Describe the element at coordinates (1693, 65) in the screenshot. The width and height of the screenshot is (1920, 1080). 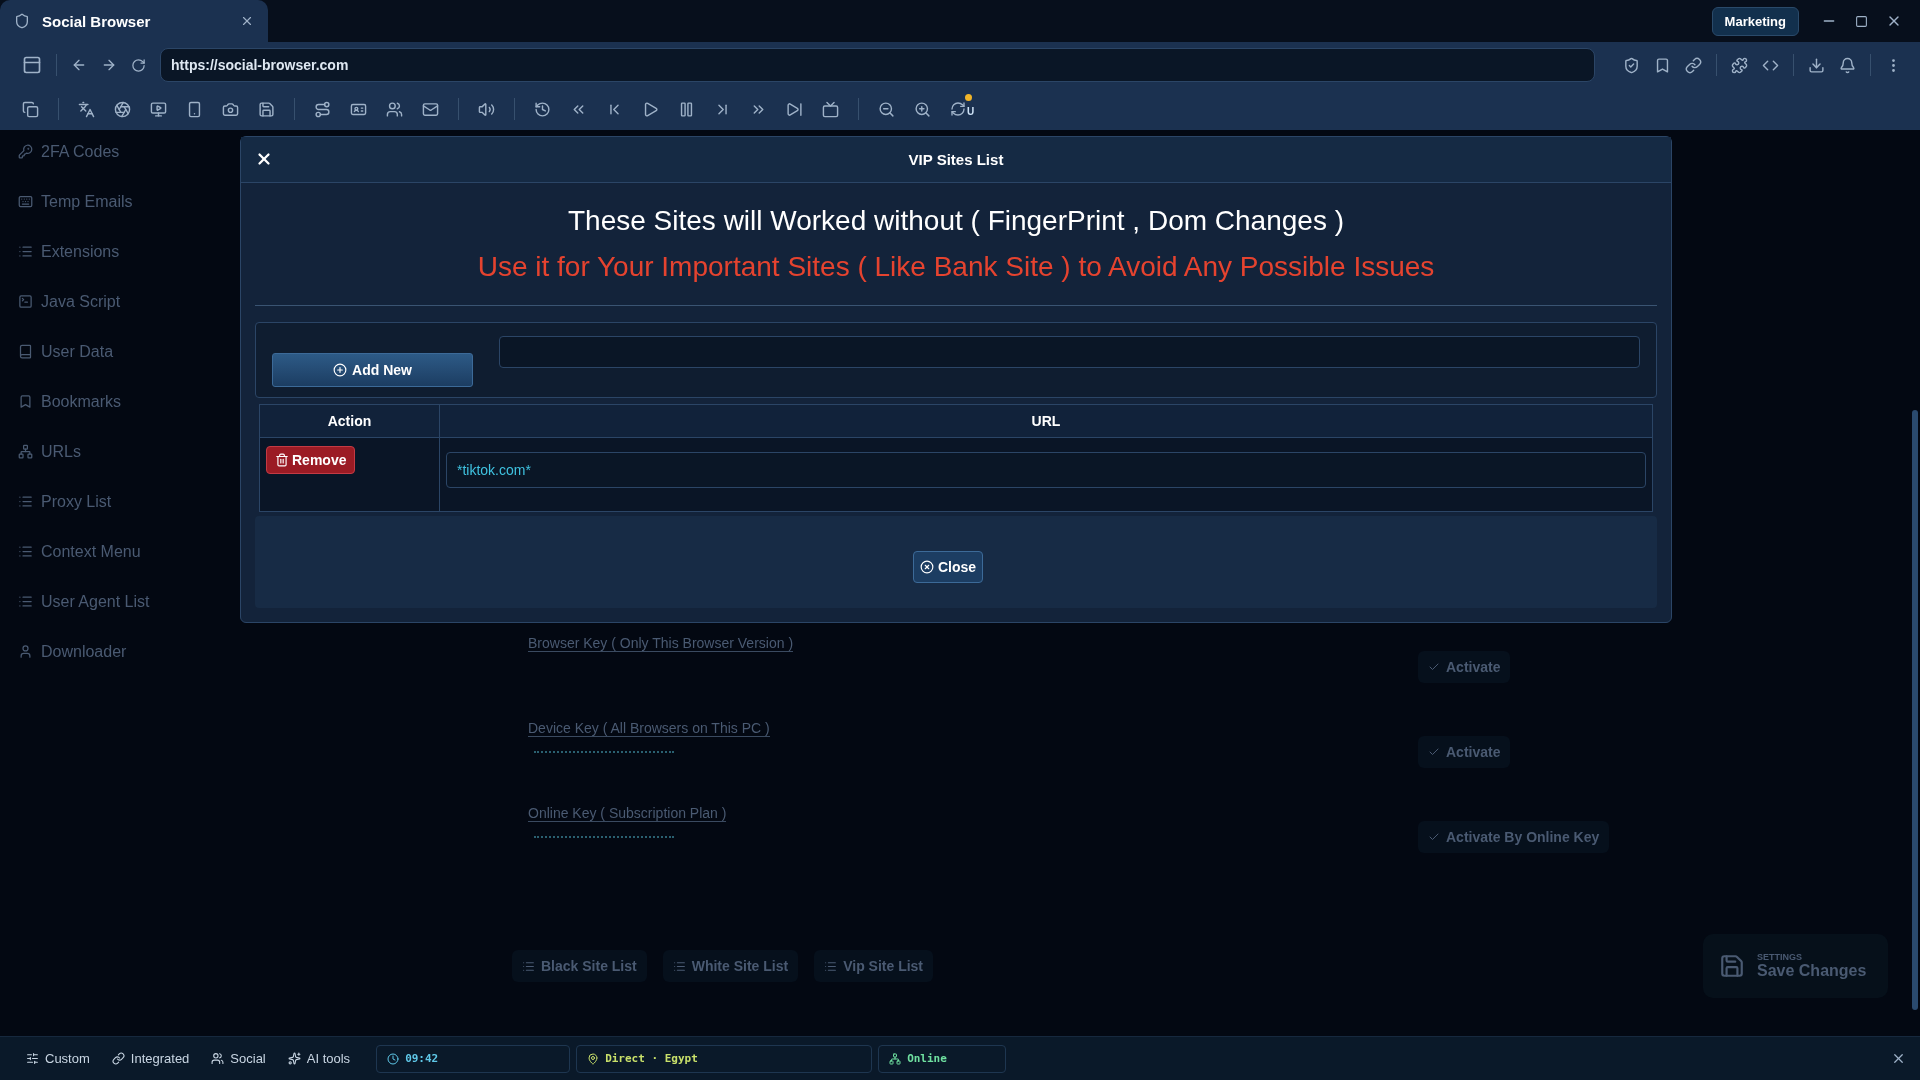
I see `link-icon` at that location.